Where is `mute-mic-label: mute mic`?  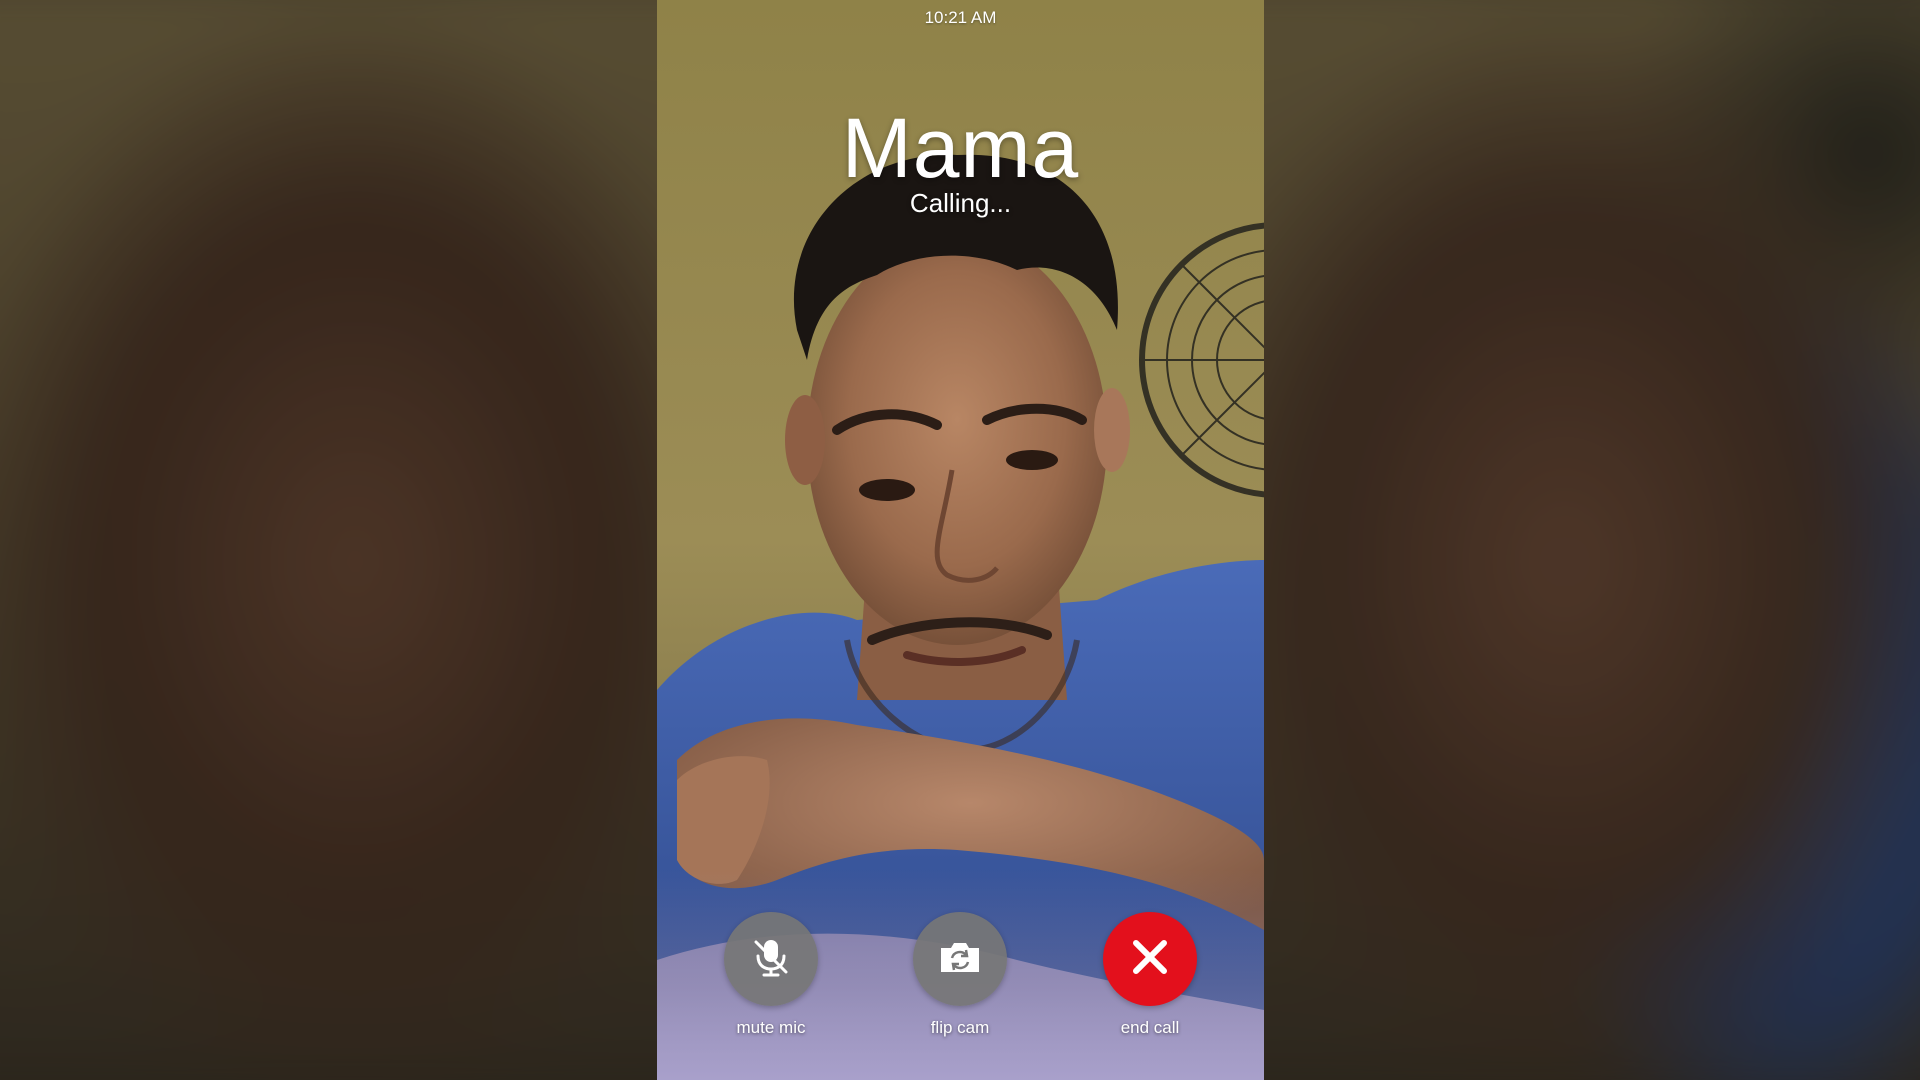
mute-mic-label: mute mic is located at coordinates (771, 1027).